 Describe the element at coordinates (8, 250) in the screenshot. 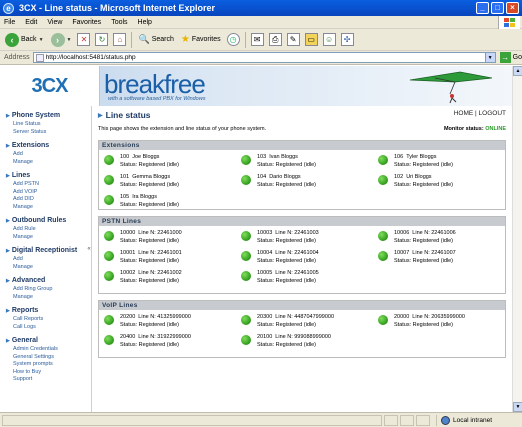

I see `triangle-right-icon: ▶` at that location.